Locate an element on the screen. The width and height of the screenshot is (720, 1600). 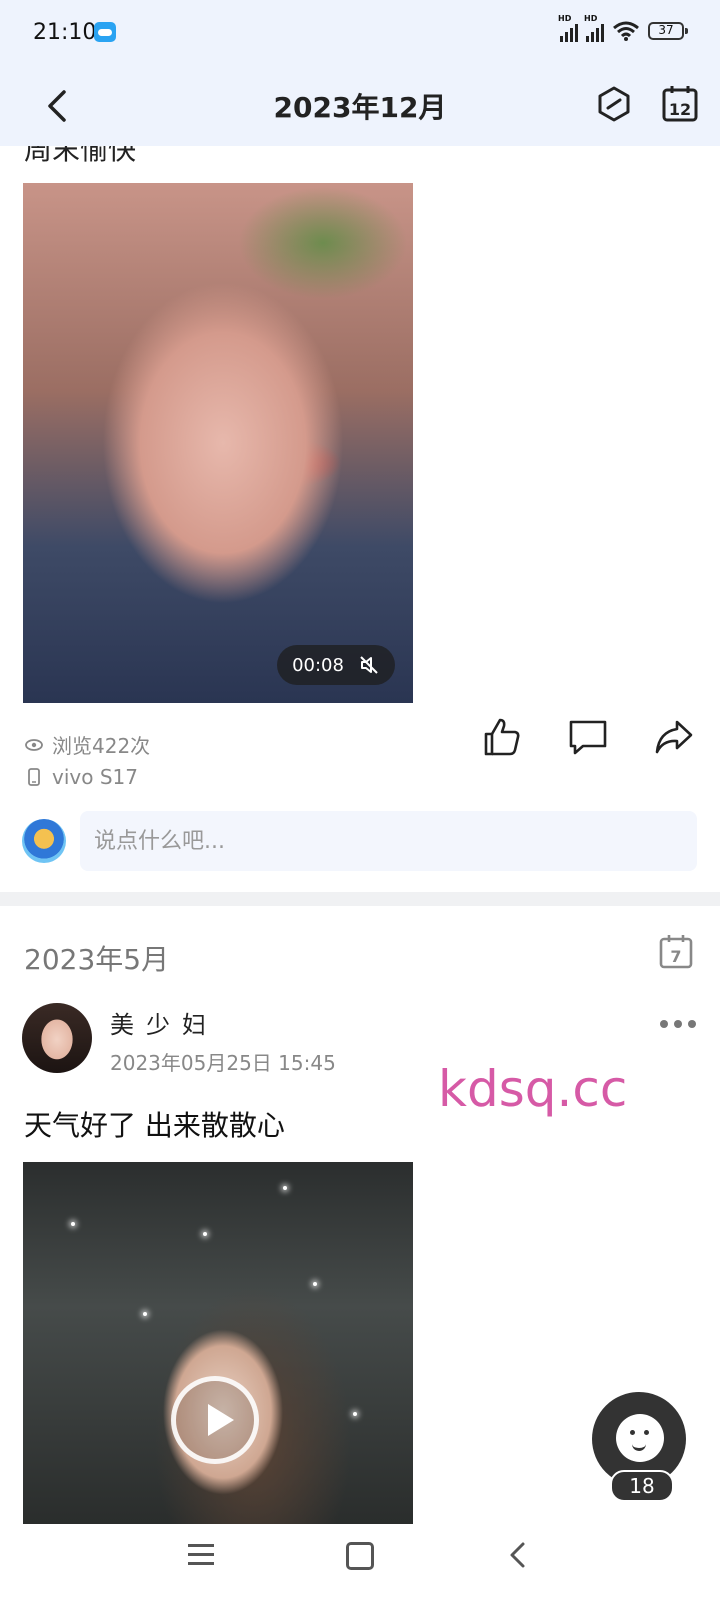
video-duration-pill: 00:08 is located at coordinates (336, 665).